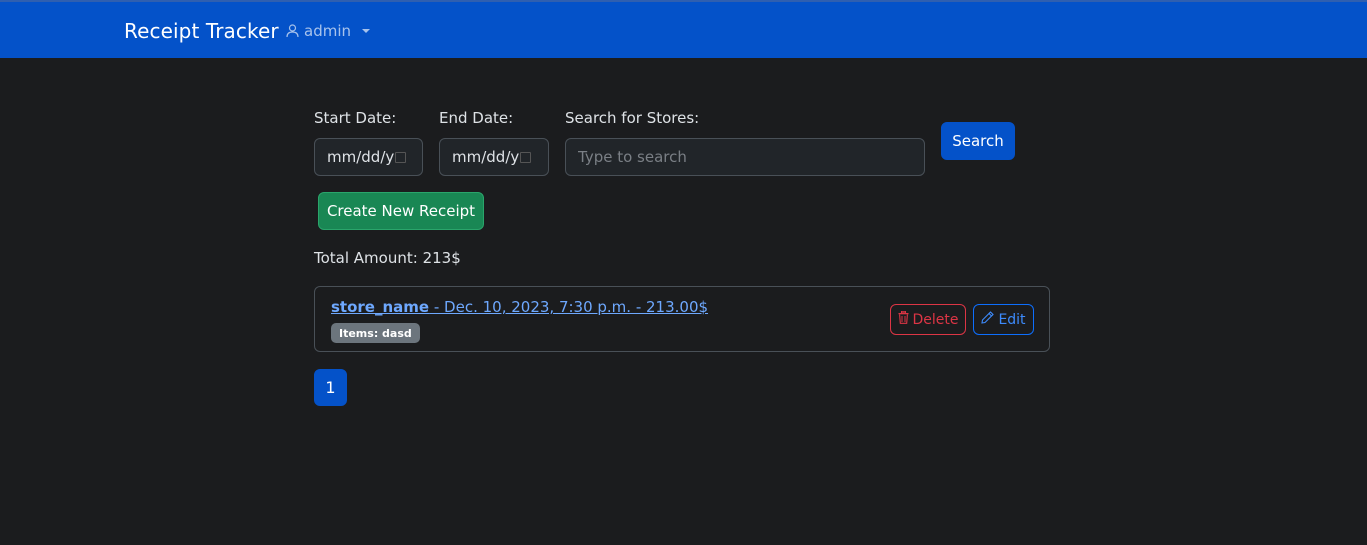 Image resolution: width=1367 pixels, height=545 pixels. Describe the element at coordinates (401, 211) in the screenshot. I see `create-receipt-button: Create New Receipt` at that location.